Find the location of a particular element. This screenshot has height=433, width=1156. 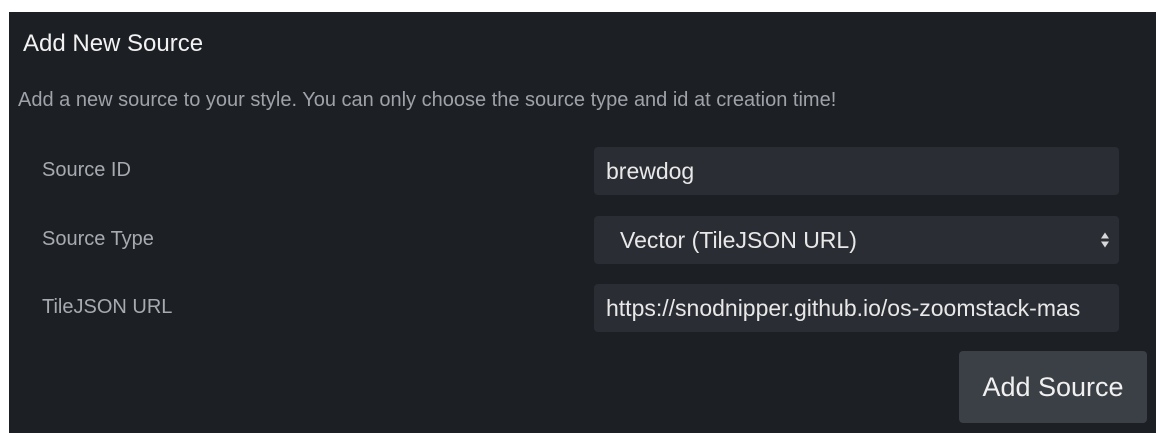

up-down-arrows-icon is located at coordinates (1105, 240).